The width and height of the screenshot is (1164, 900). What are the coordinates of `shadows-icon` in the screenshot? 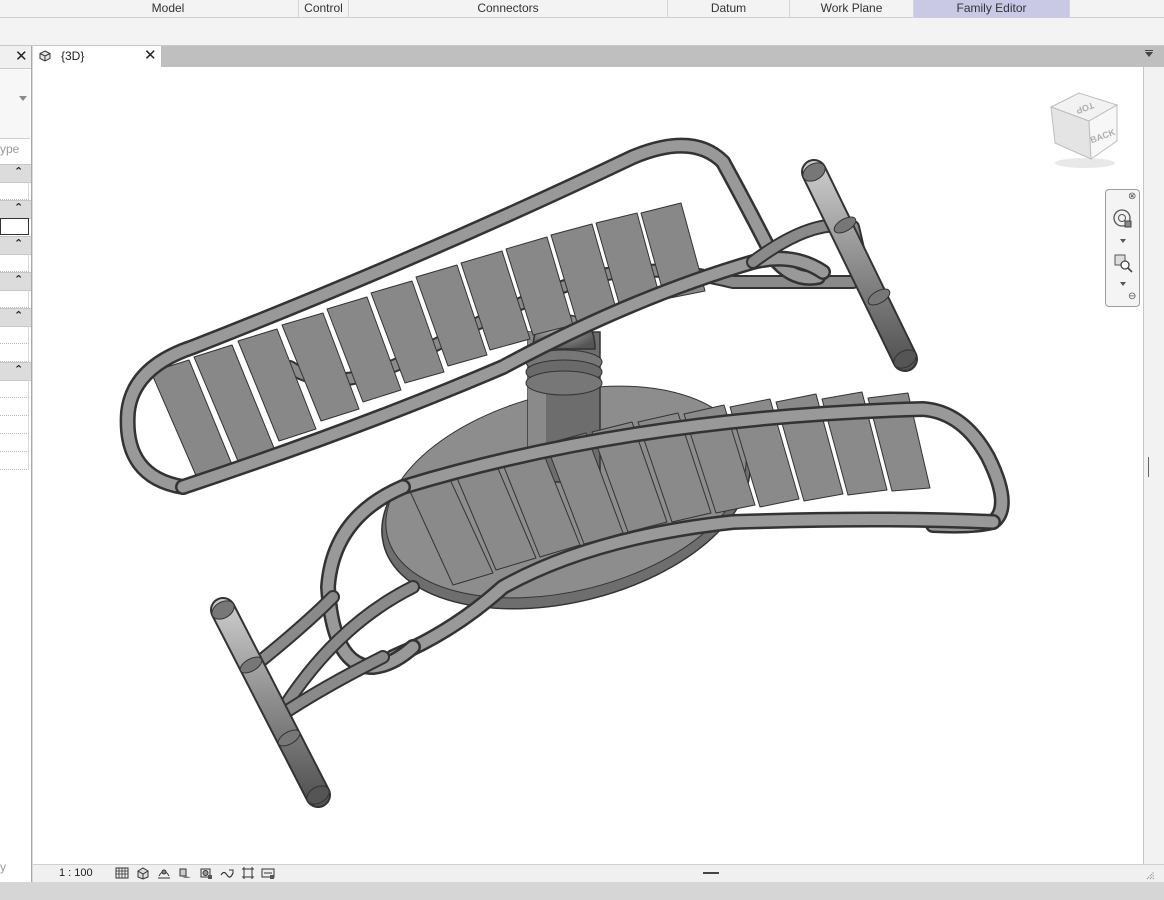 It's located at (185, 873).